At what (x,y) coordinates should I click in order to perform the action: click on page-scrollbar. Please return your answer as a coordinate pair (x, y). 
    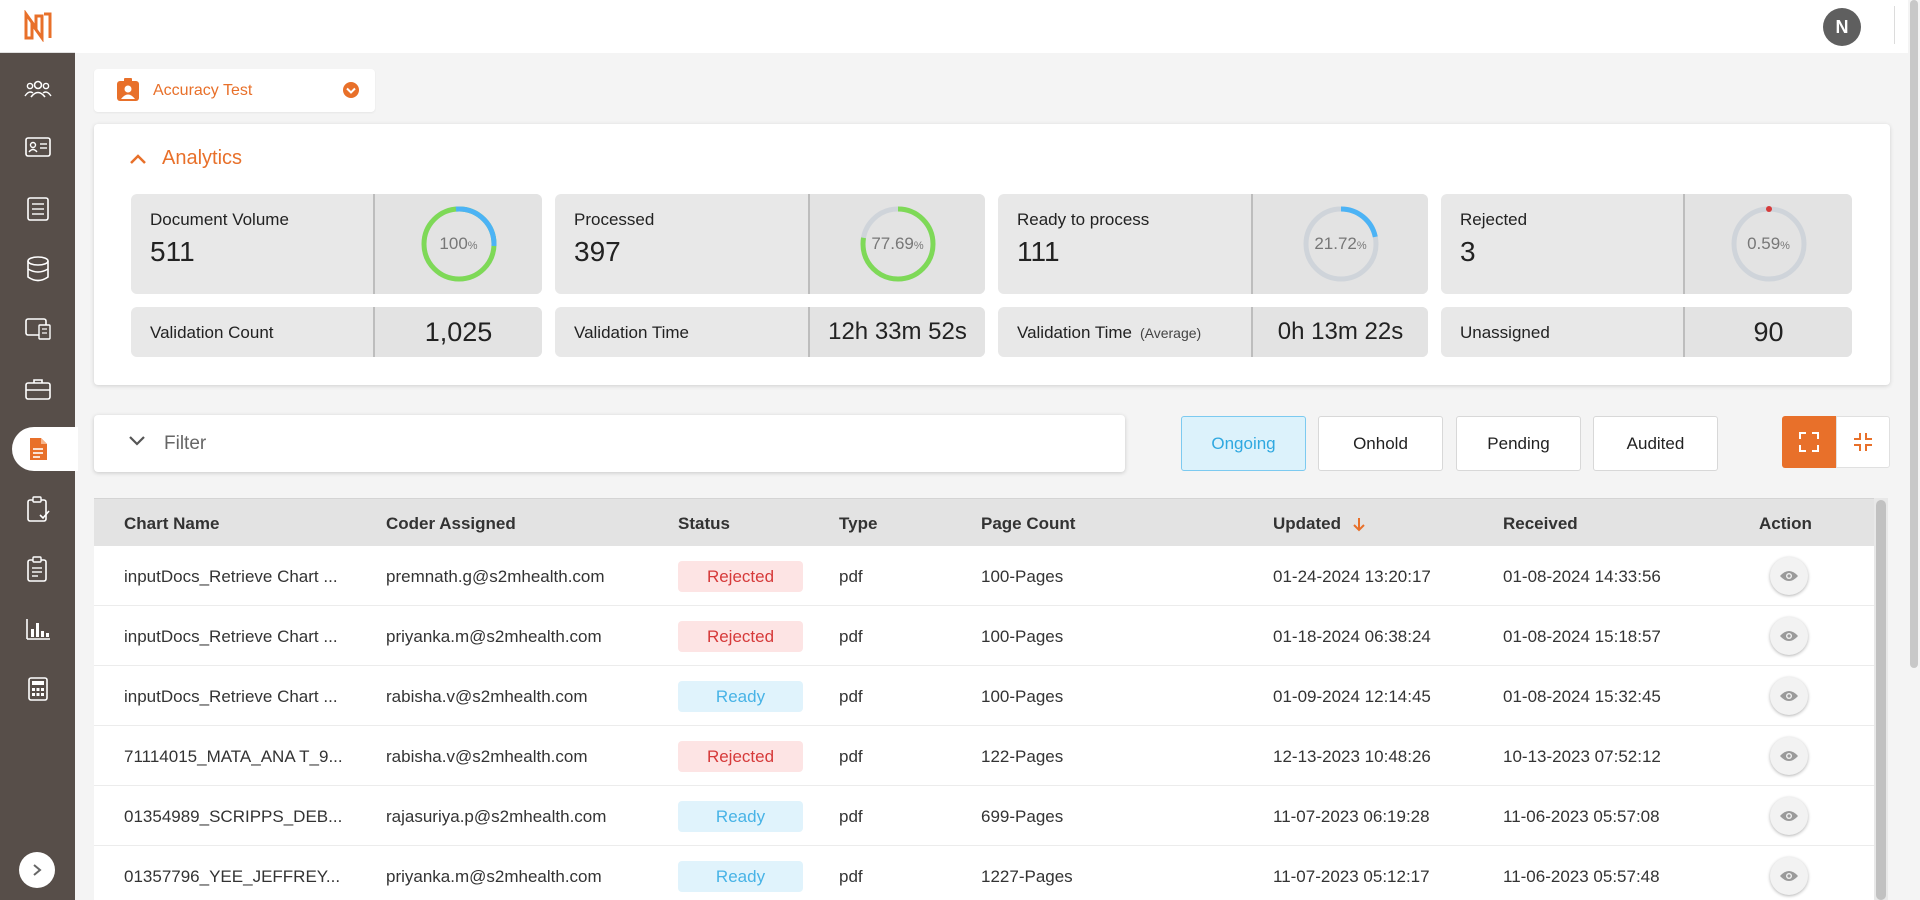
    Looking at the image, I should click on (1914, 450).